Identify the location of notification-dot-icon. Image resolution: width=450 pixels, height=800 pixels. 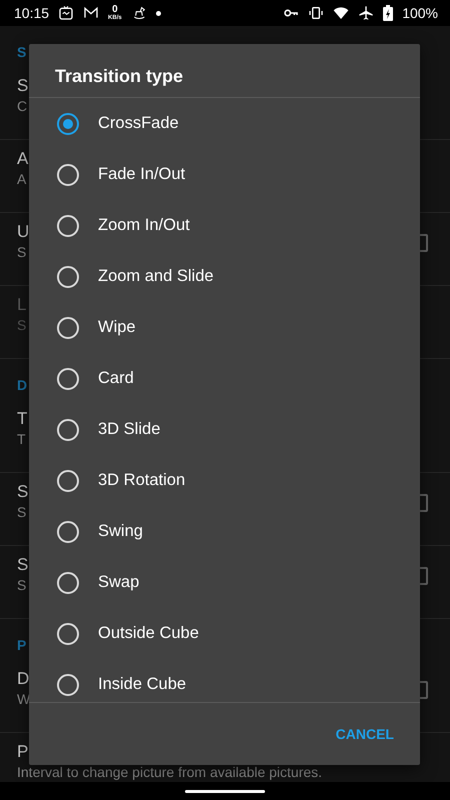
(158, 13).